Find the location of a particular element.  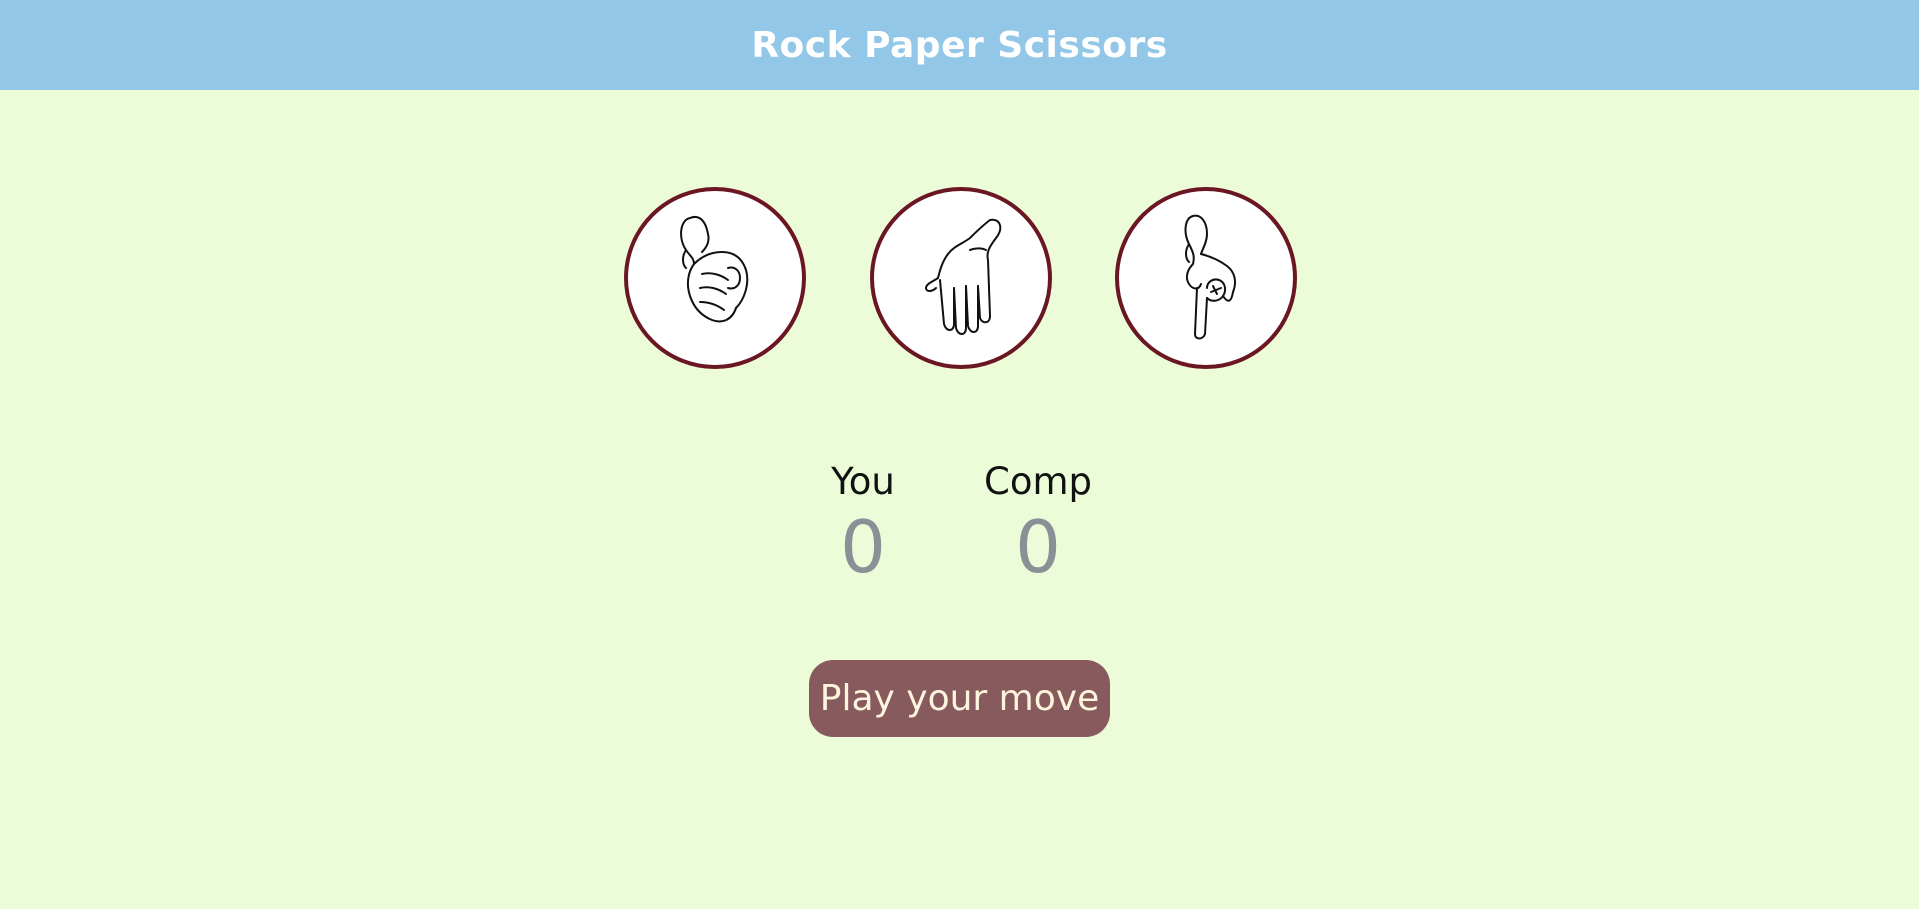

scissors-choice-button is located at coordinates (1206, 278).